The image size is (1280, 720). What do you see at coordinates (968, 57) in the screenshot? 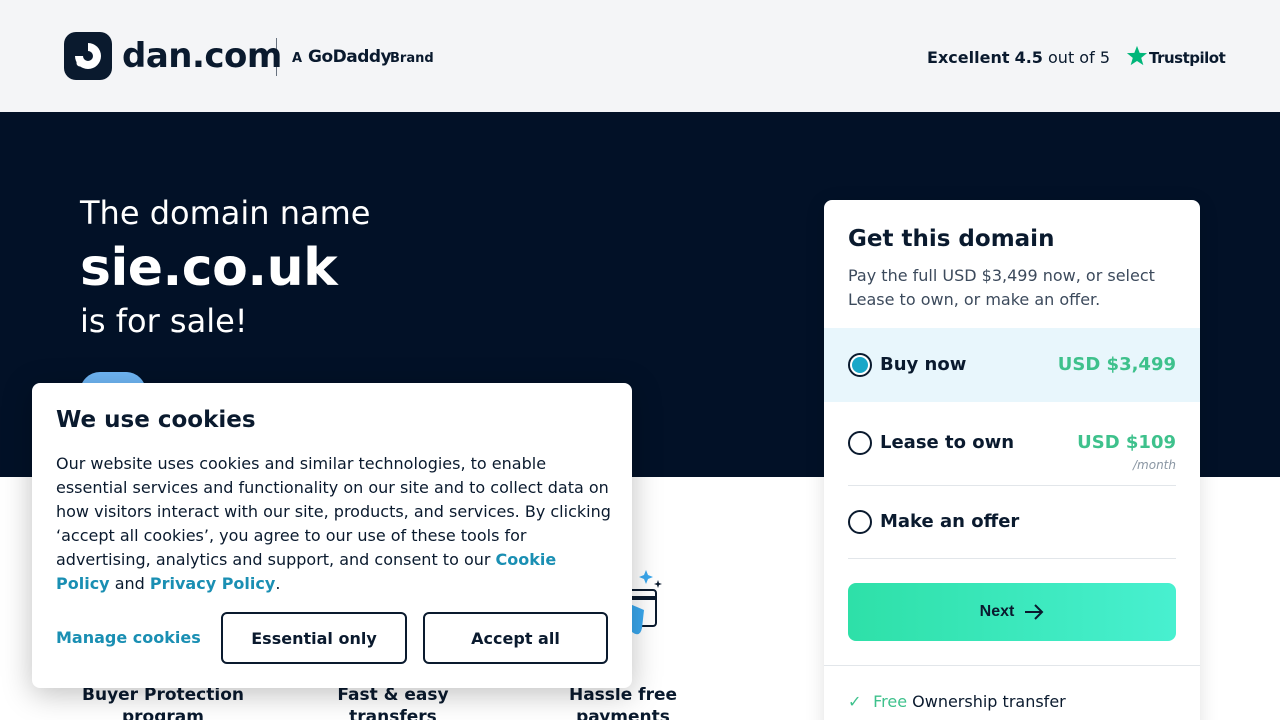
I see `rating-word: Excellent` at bounding box center [968, 57].